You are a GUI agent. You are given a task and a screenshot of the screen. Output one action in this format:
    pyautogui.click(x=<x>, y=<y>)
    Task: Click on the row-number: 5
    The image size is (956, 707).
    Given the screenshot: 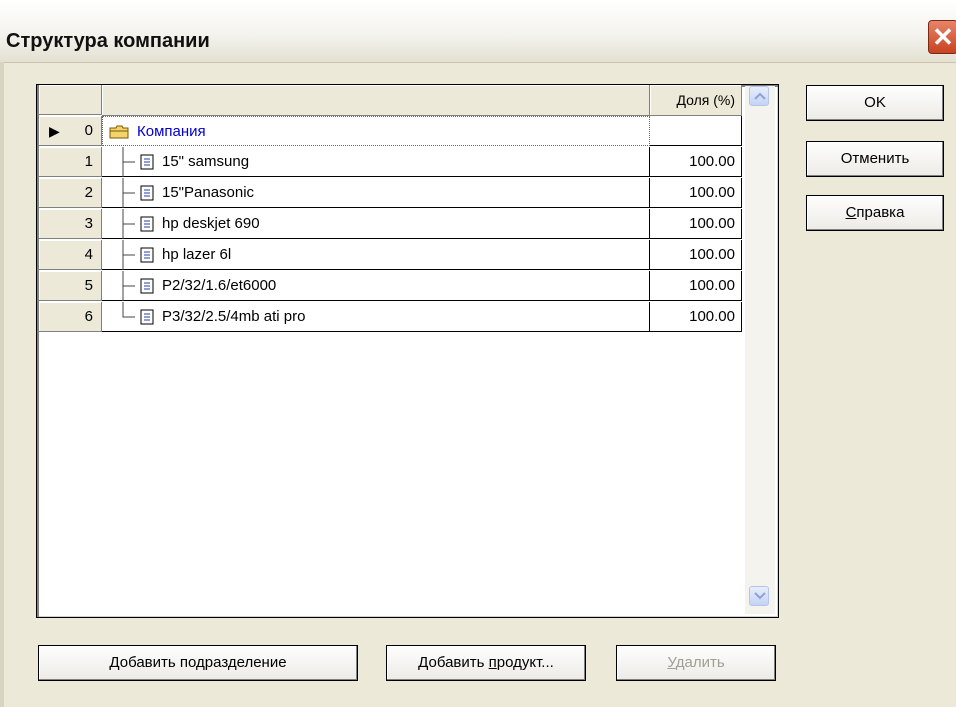 What is the action you would take?
    pyautogui.click(x=88, y=285)
    